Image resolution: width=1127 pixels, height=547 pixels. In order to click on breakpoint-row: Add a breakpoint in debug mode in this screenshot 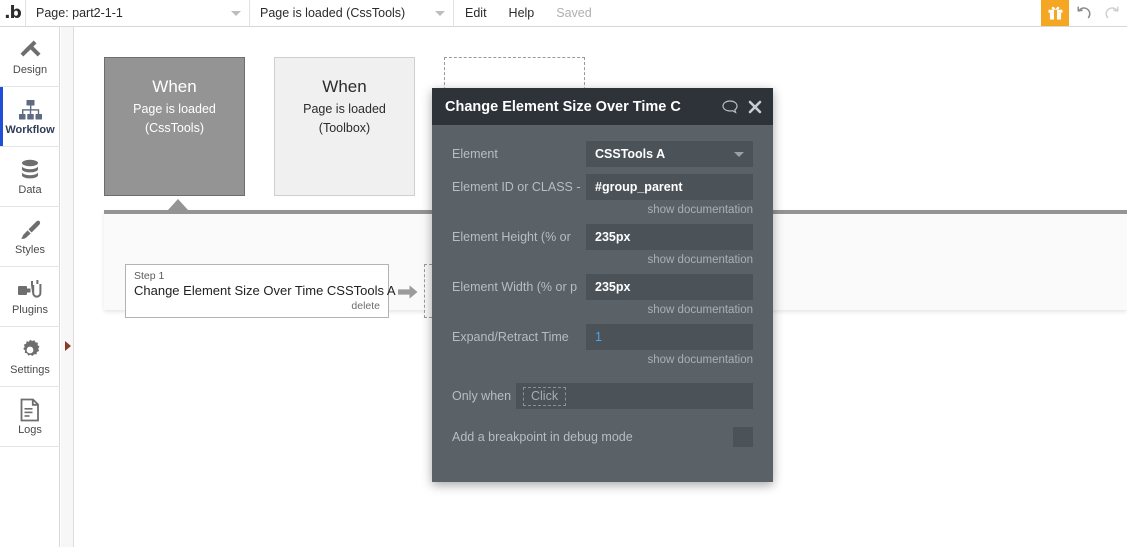, I will do `click(602, 437)`.